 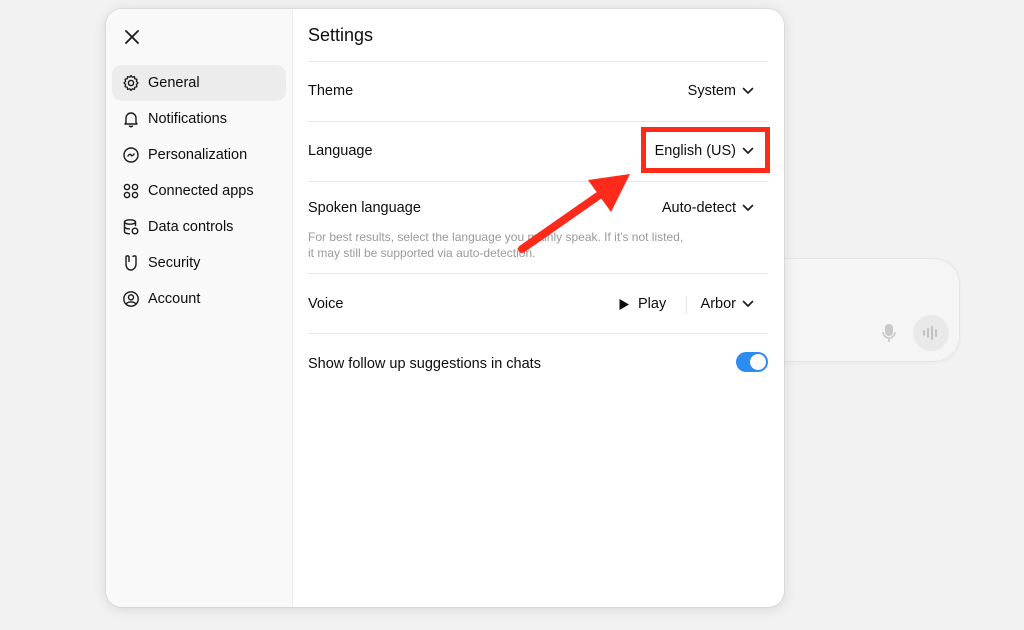 I want to click on spoken-language-value: Auto-detect, so click(x=698, y=208).